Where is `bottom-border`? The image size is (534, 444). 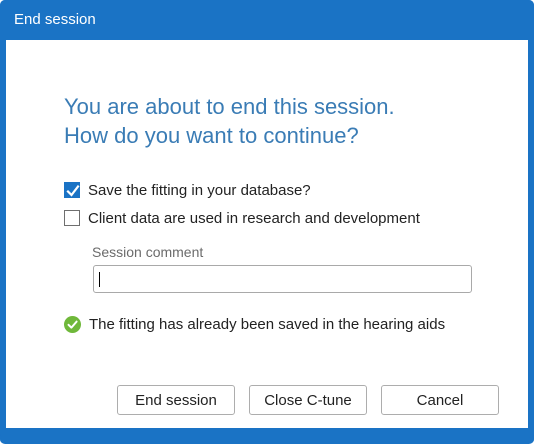 bottom-border is located at coordinates (267, 433).